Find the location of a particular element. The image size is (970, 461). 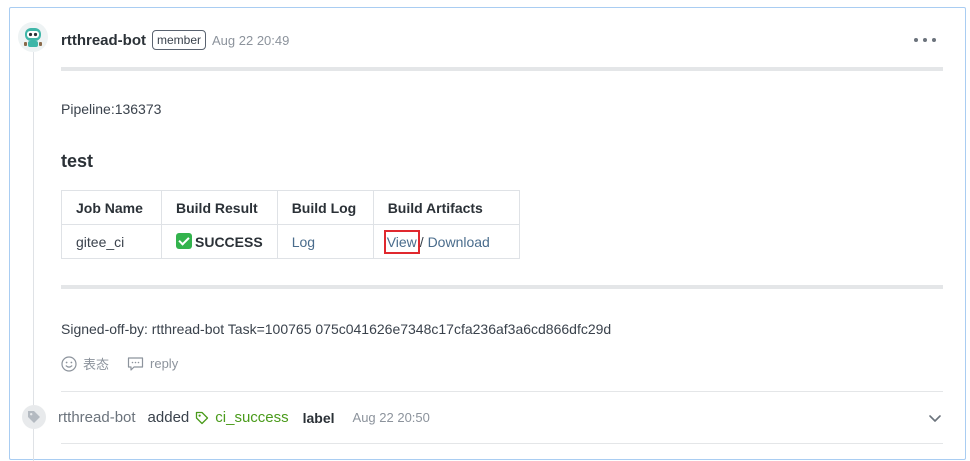

reply-button: reply is located at coordinates (152, 364).